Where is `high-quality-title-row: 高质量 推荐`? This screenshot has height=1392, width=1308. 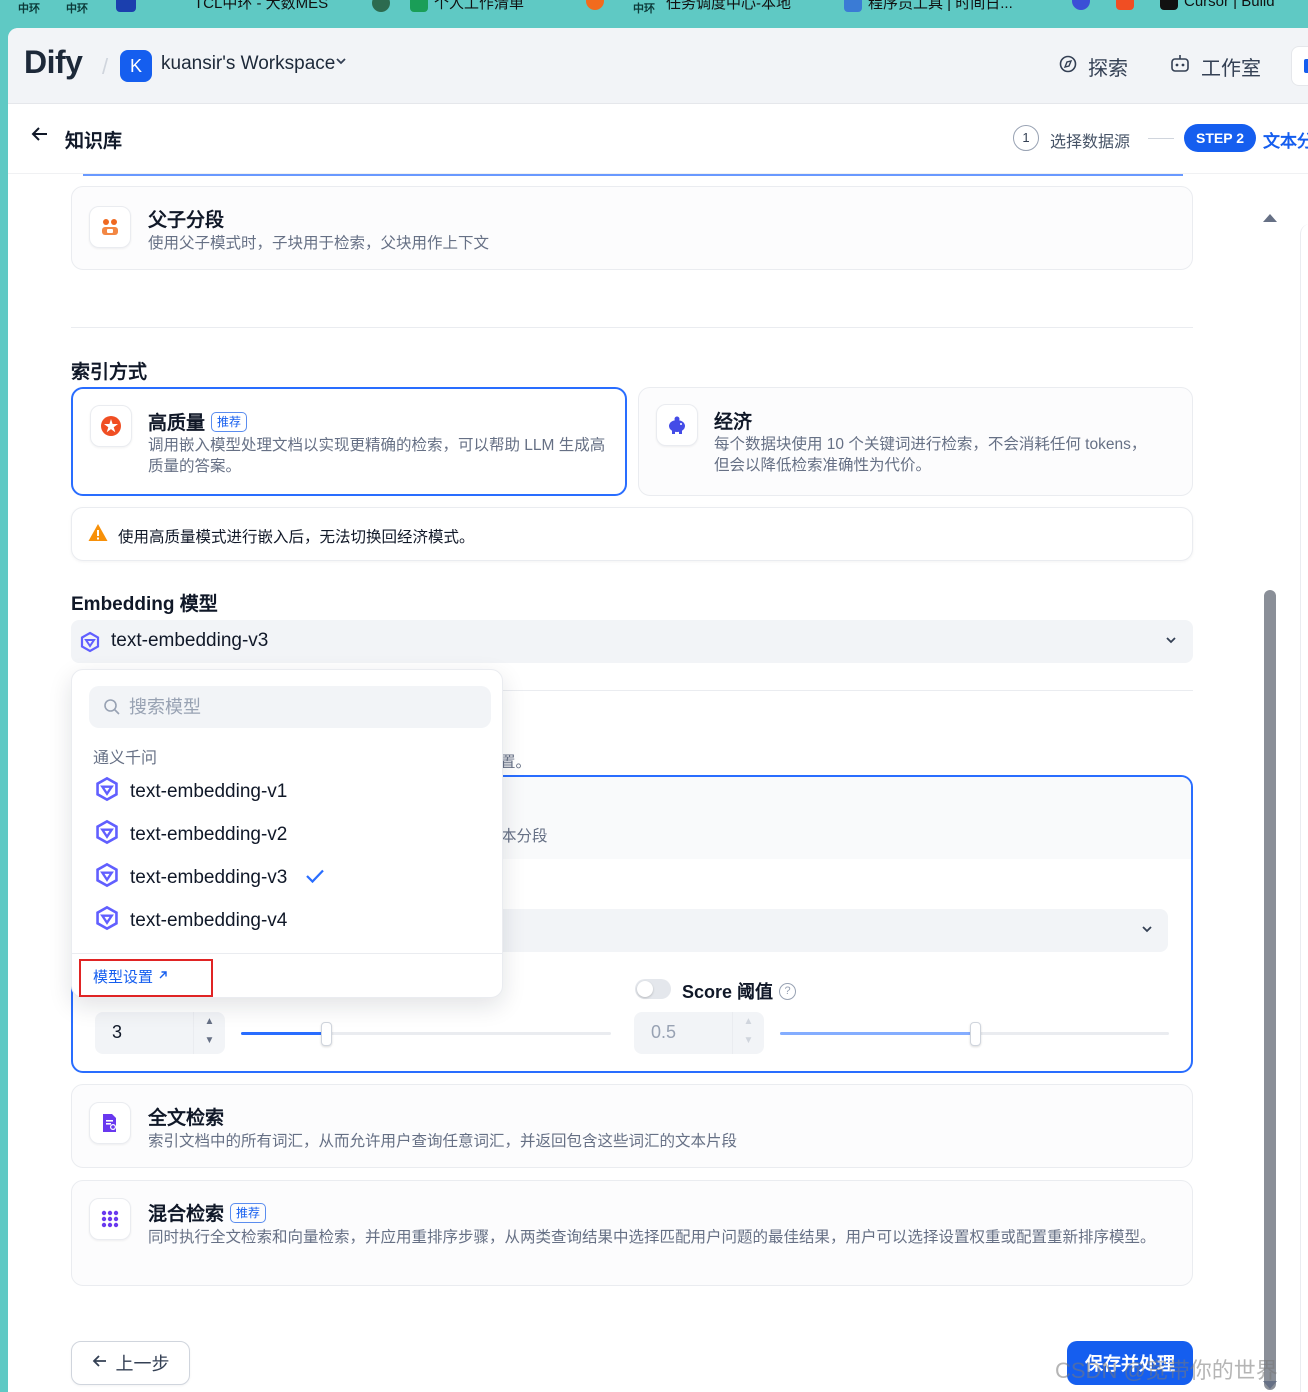
high-quality-title-row: 高质量 推荐 is located at coordinates (198, 421).